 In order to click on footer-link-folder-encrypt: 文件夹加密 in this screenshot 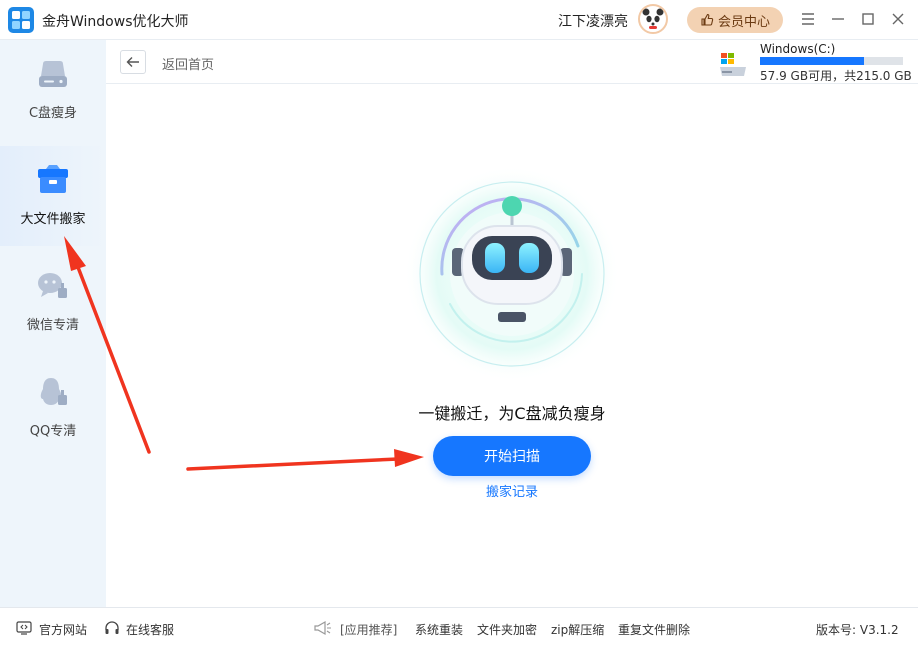, I will do `click(507, 629)`.